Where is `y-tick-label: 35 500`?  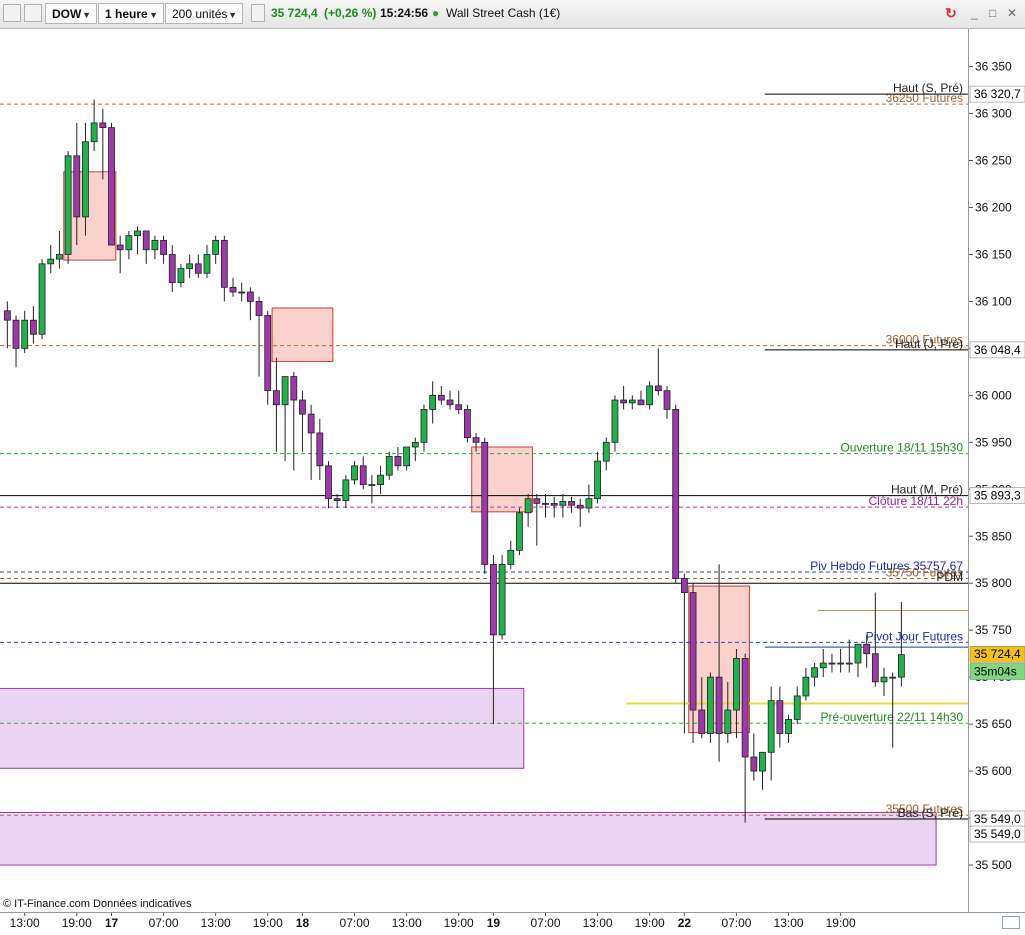 y-tick-label: 35 500 is located at coordinates (993, 865).